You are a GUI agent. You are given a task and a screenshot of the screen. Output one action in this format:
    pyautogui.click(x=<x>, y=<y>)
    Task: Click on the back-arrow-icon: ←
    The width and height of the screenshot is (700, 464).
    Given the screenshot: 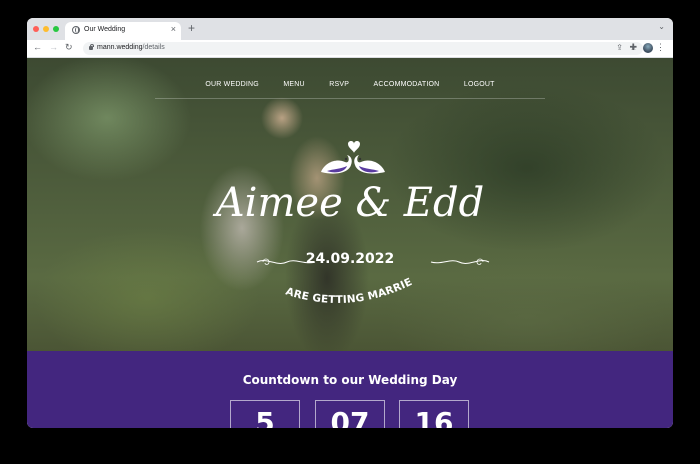 What is the action you would take?
    pyautogui.click(x=37, y=47)
    